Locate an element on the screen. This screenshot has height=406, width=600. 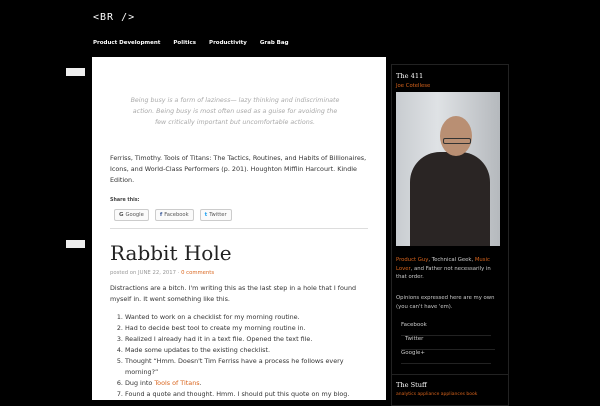
nav-item-product-development: Product Development is located at coordinates (126, 43).